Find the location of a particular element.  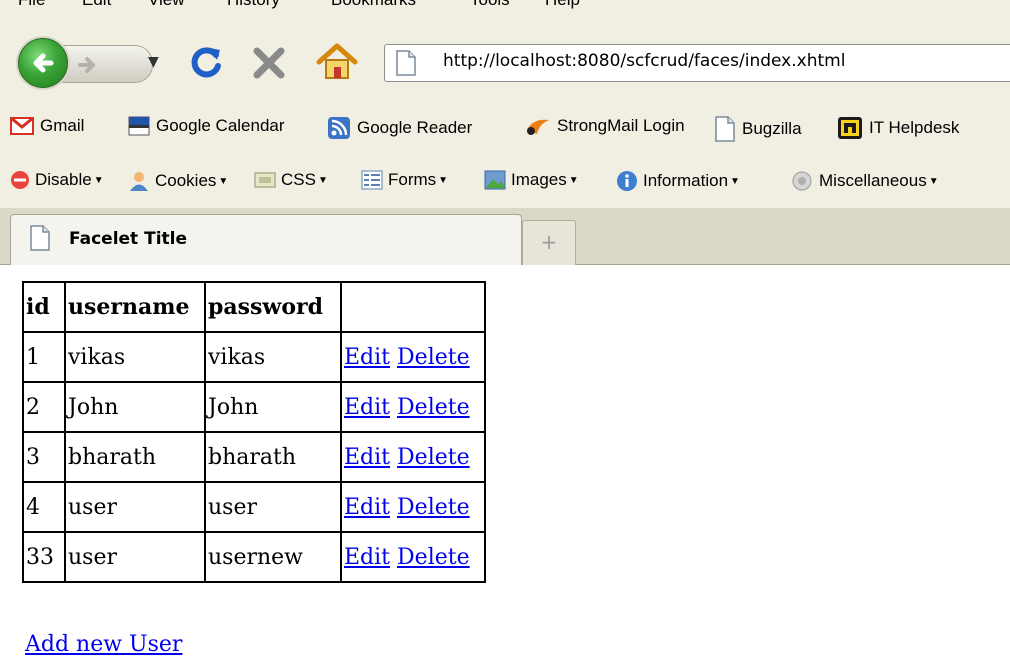

dev-label: CSS is located at coordinates (298, 179).